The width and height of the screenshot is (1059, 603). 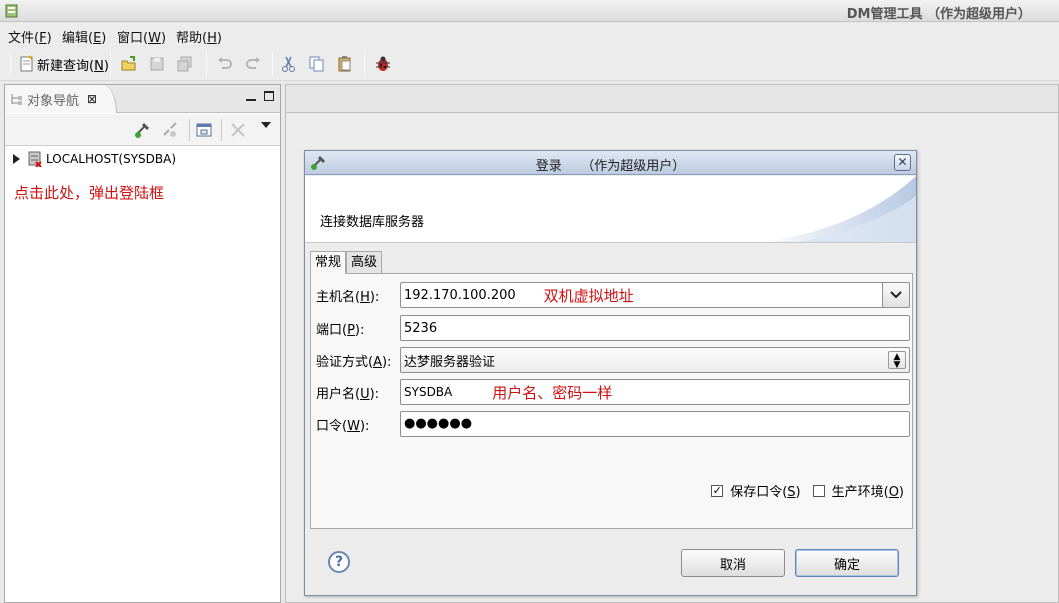 I want to click on debug-button, so click(x=383, y=64).